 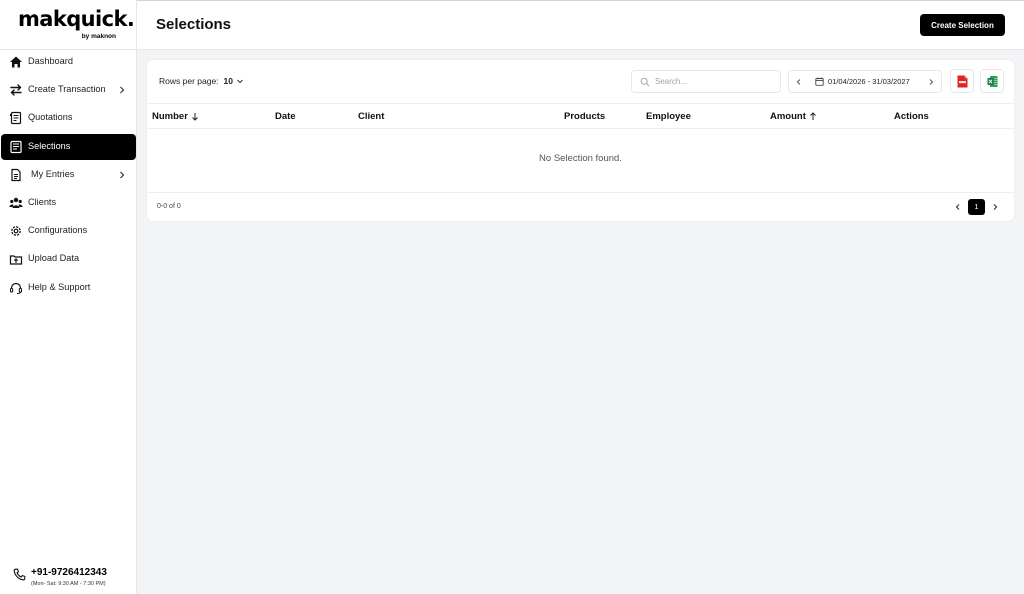 What do you see at coordinates (54, 258) in the screenshot?
I see `sidebar-item-label: Upload Data` at bounding box center [54, 258].